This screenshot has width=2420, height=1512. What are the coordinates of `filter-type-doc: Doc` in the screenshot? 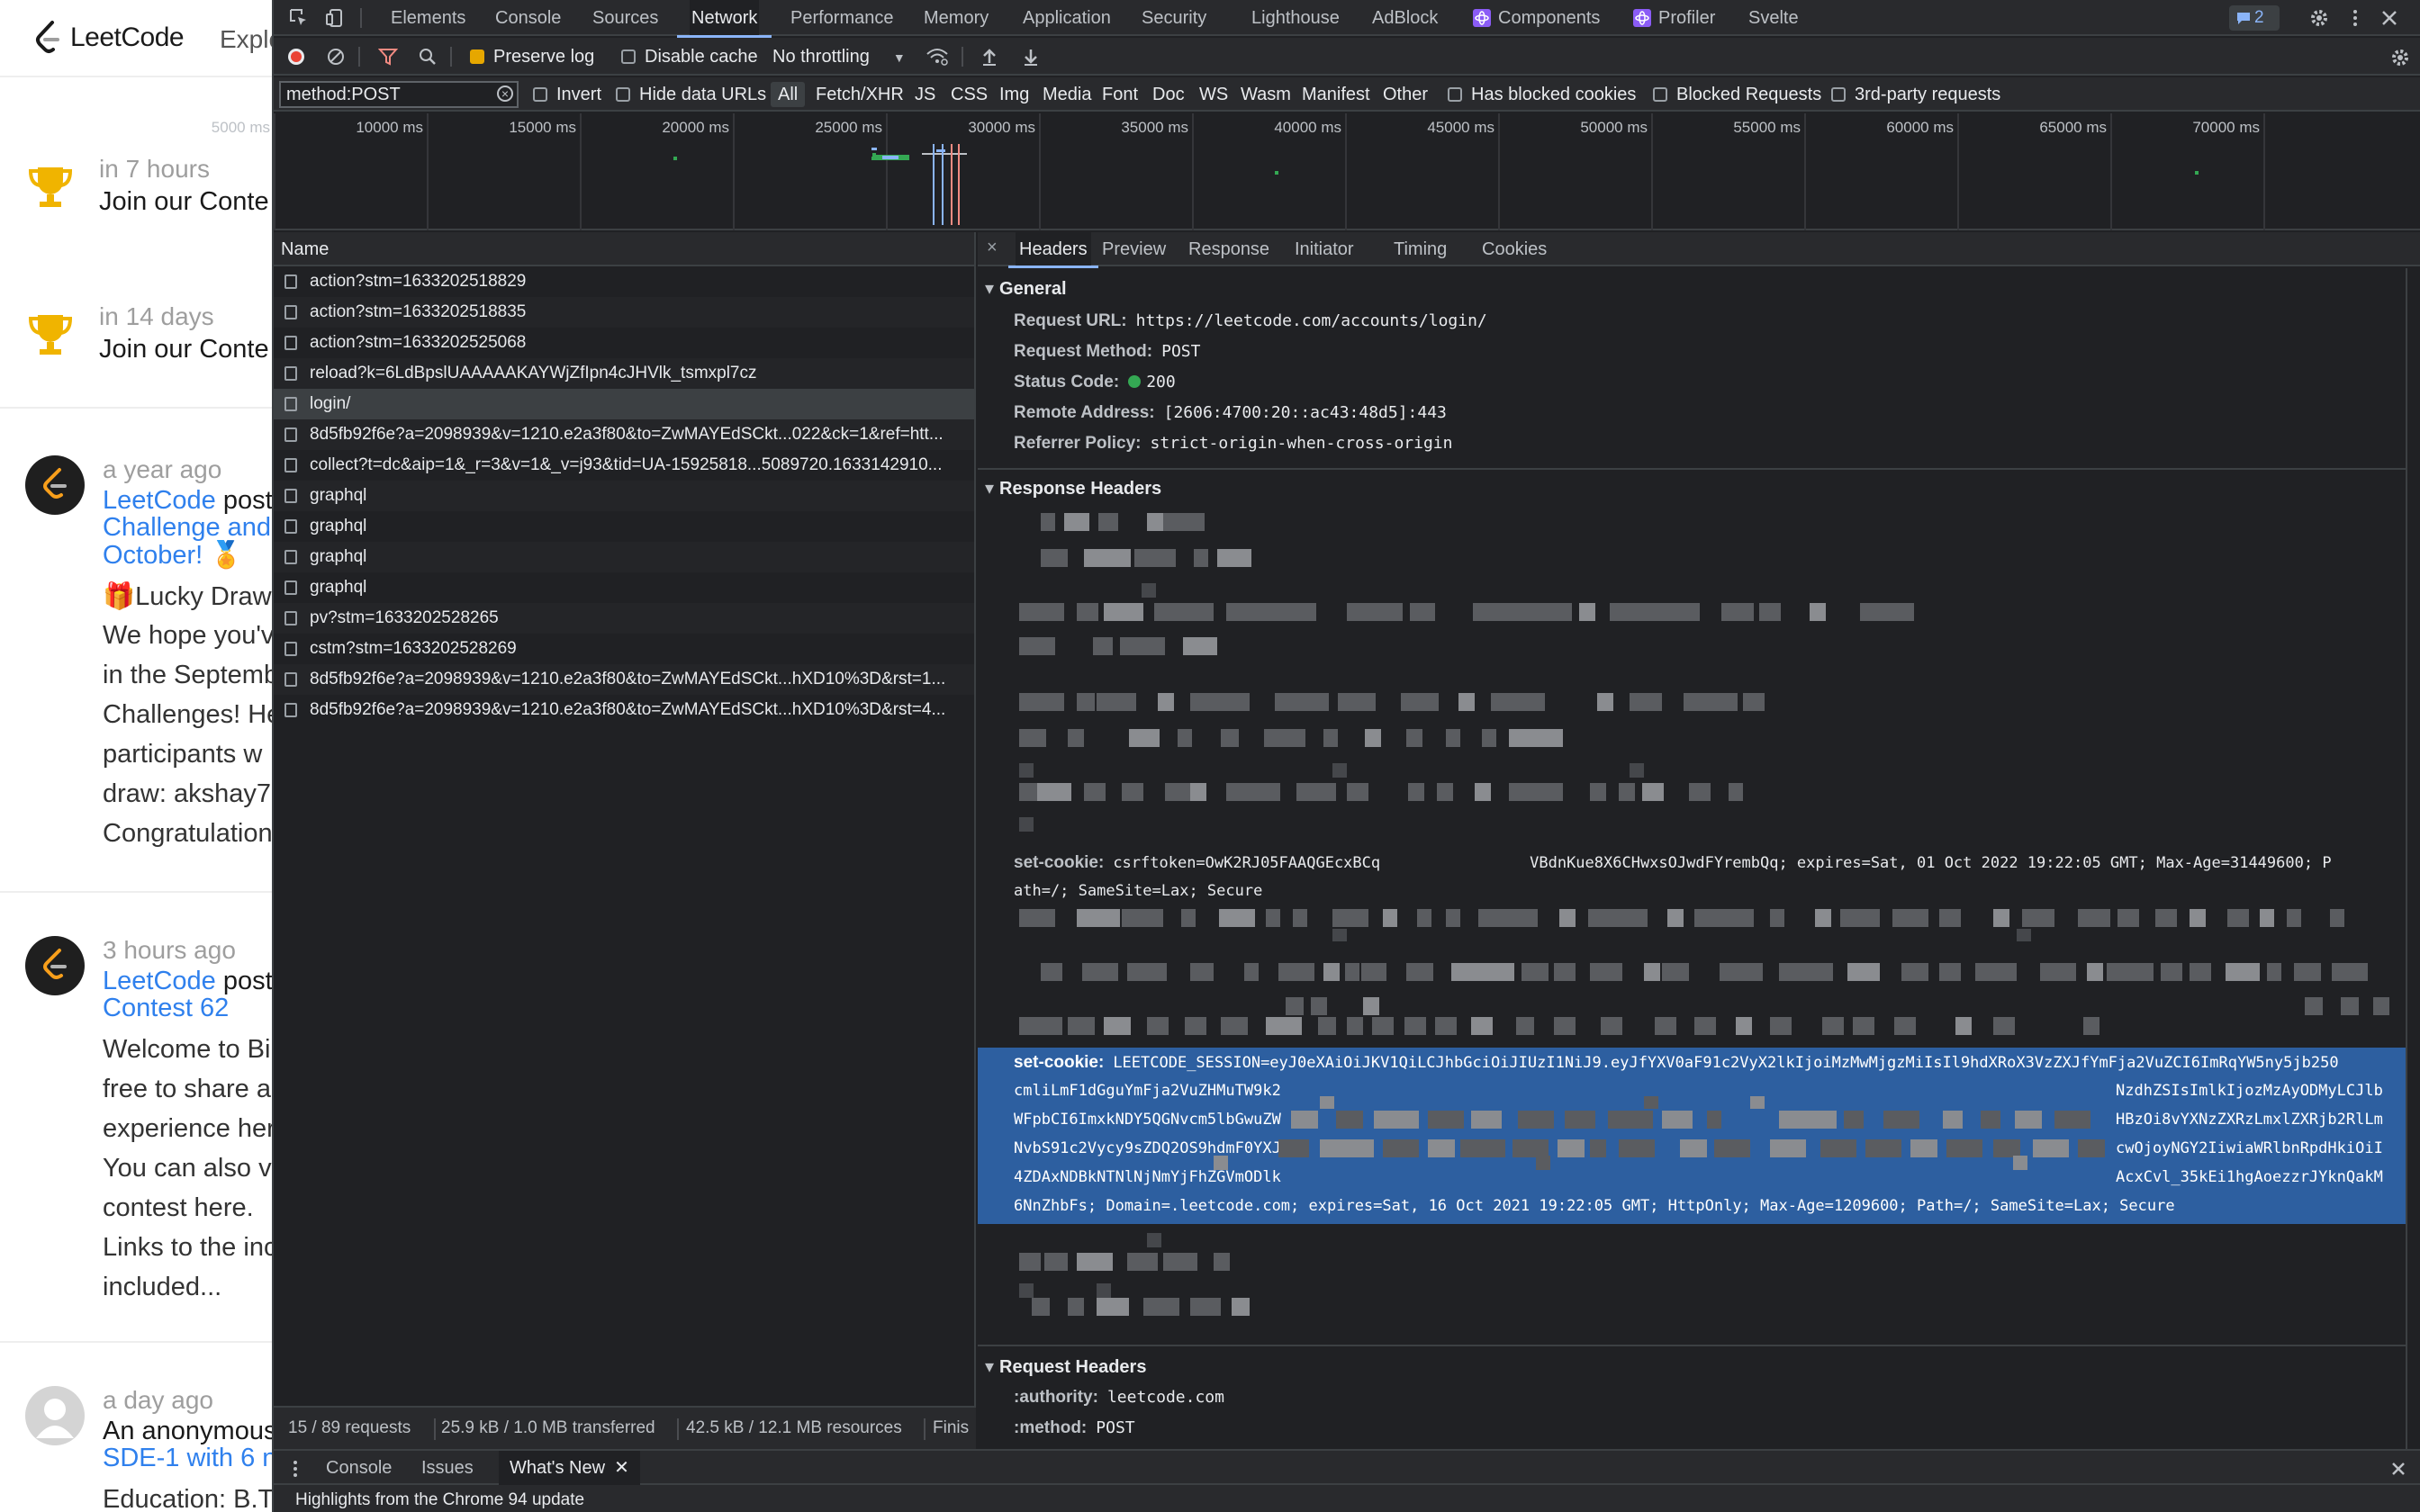 It's located at (1168, 94).